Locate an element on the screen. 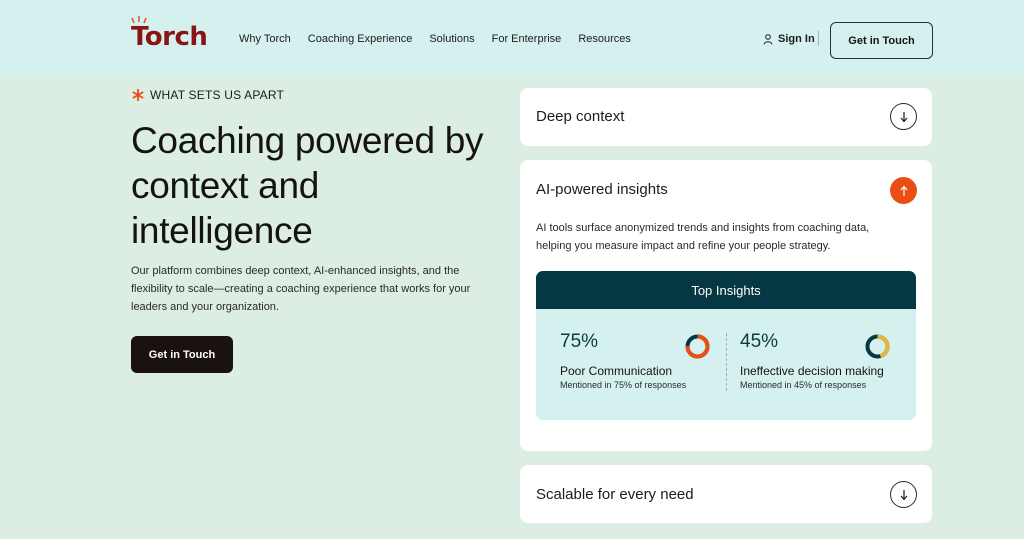 The width and height of the screenshot is (1024, 539). collapse-button is located at coordinates (903, 190).